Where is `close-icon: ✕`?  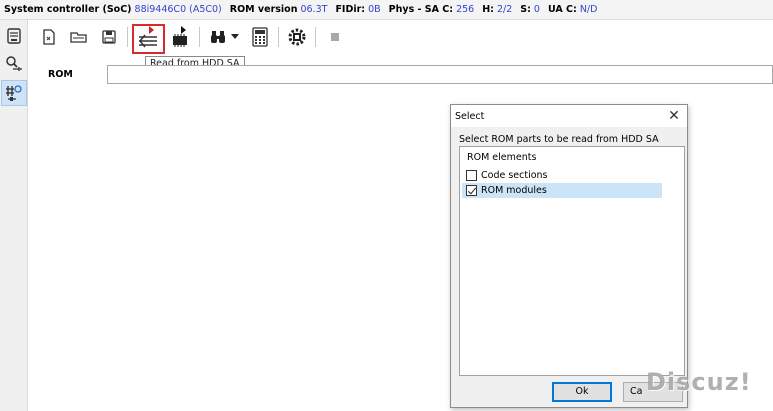
close-icon: ✕ is located at coordinates (674, 116).